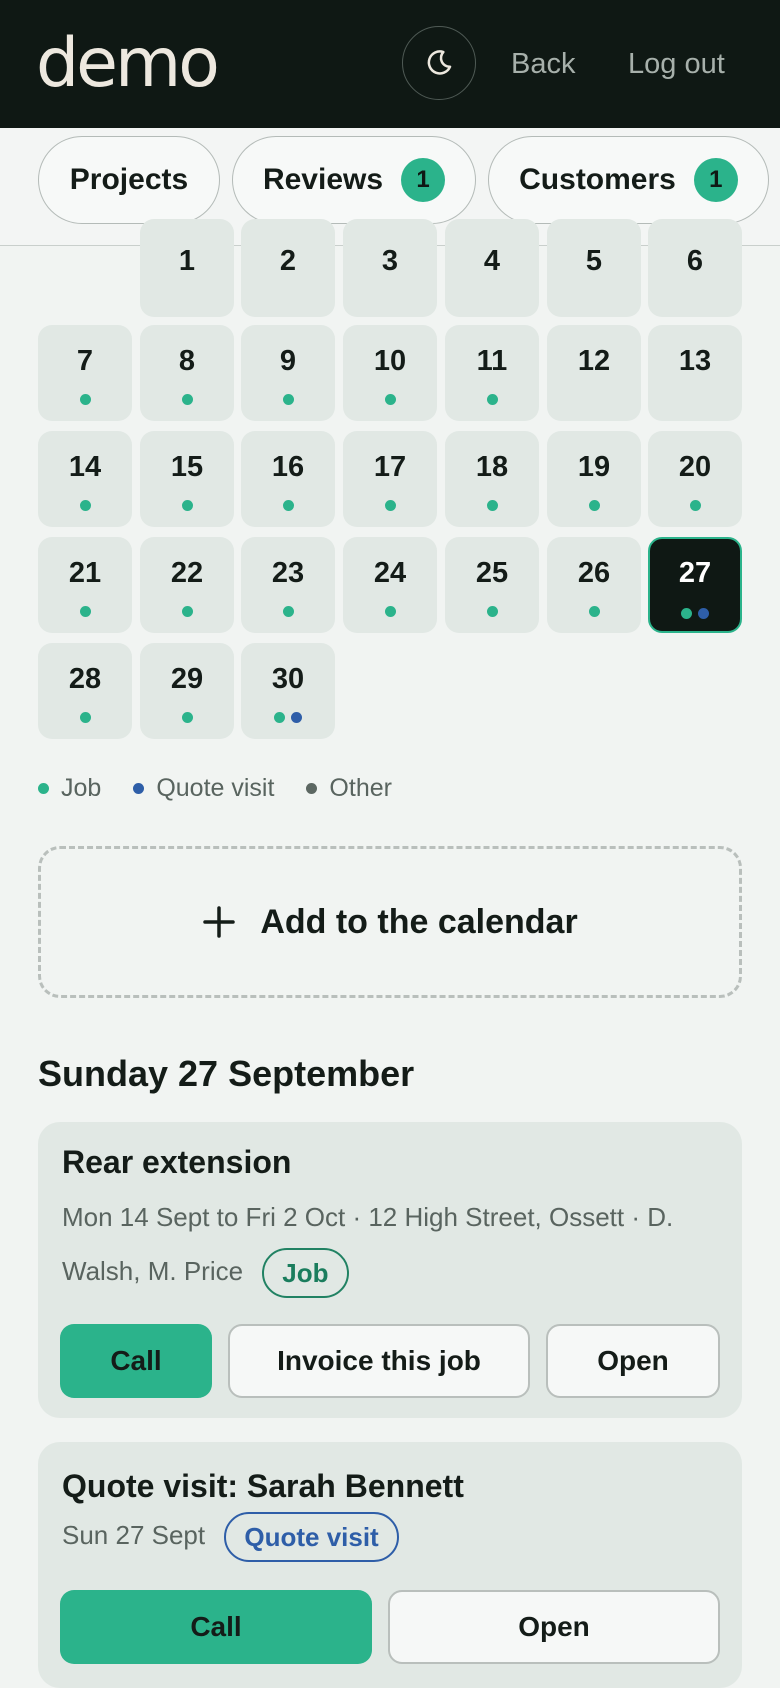 Image resolution: width=780 pixels, height=1688 pixels. Describe the element at coordinates (492, 573) in the screenshot. I see `day-number: 25` at that location.